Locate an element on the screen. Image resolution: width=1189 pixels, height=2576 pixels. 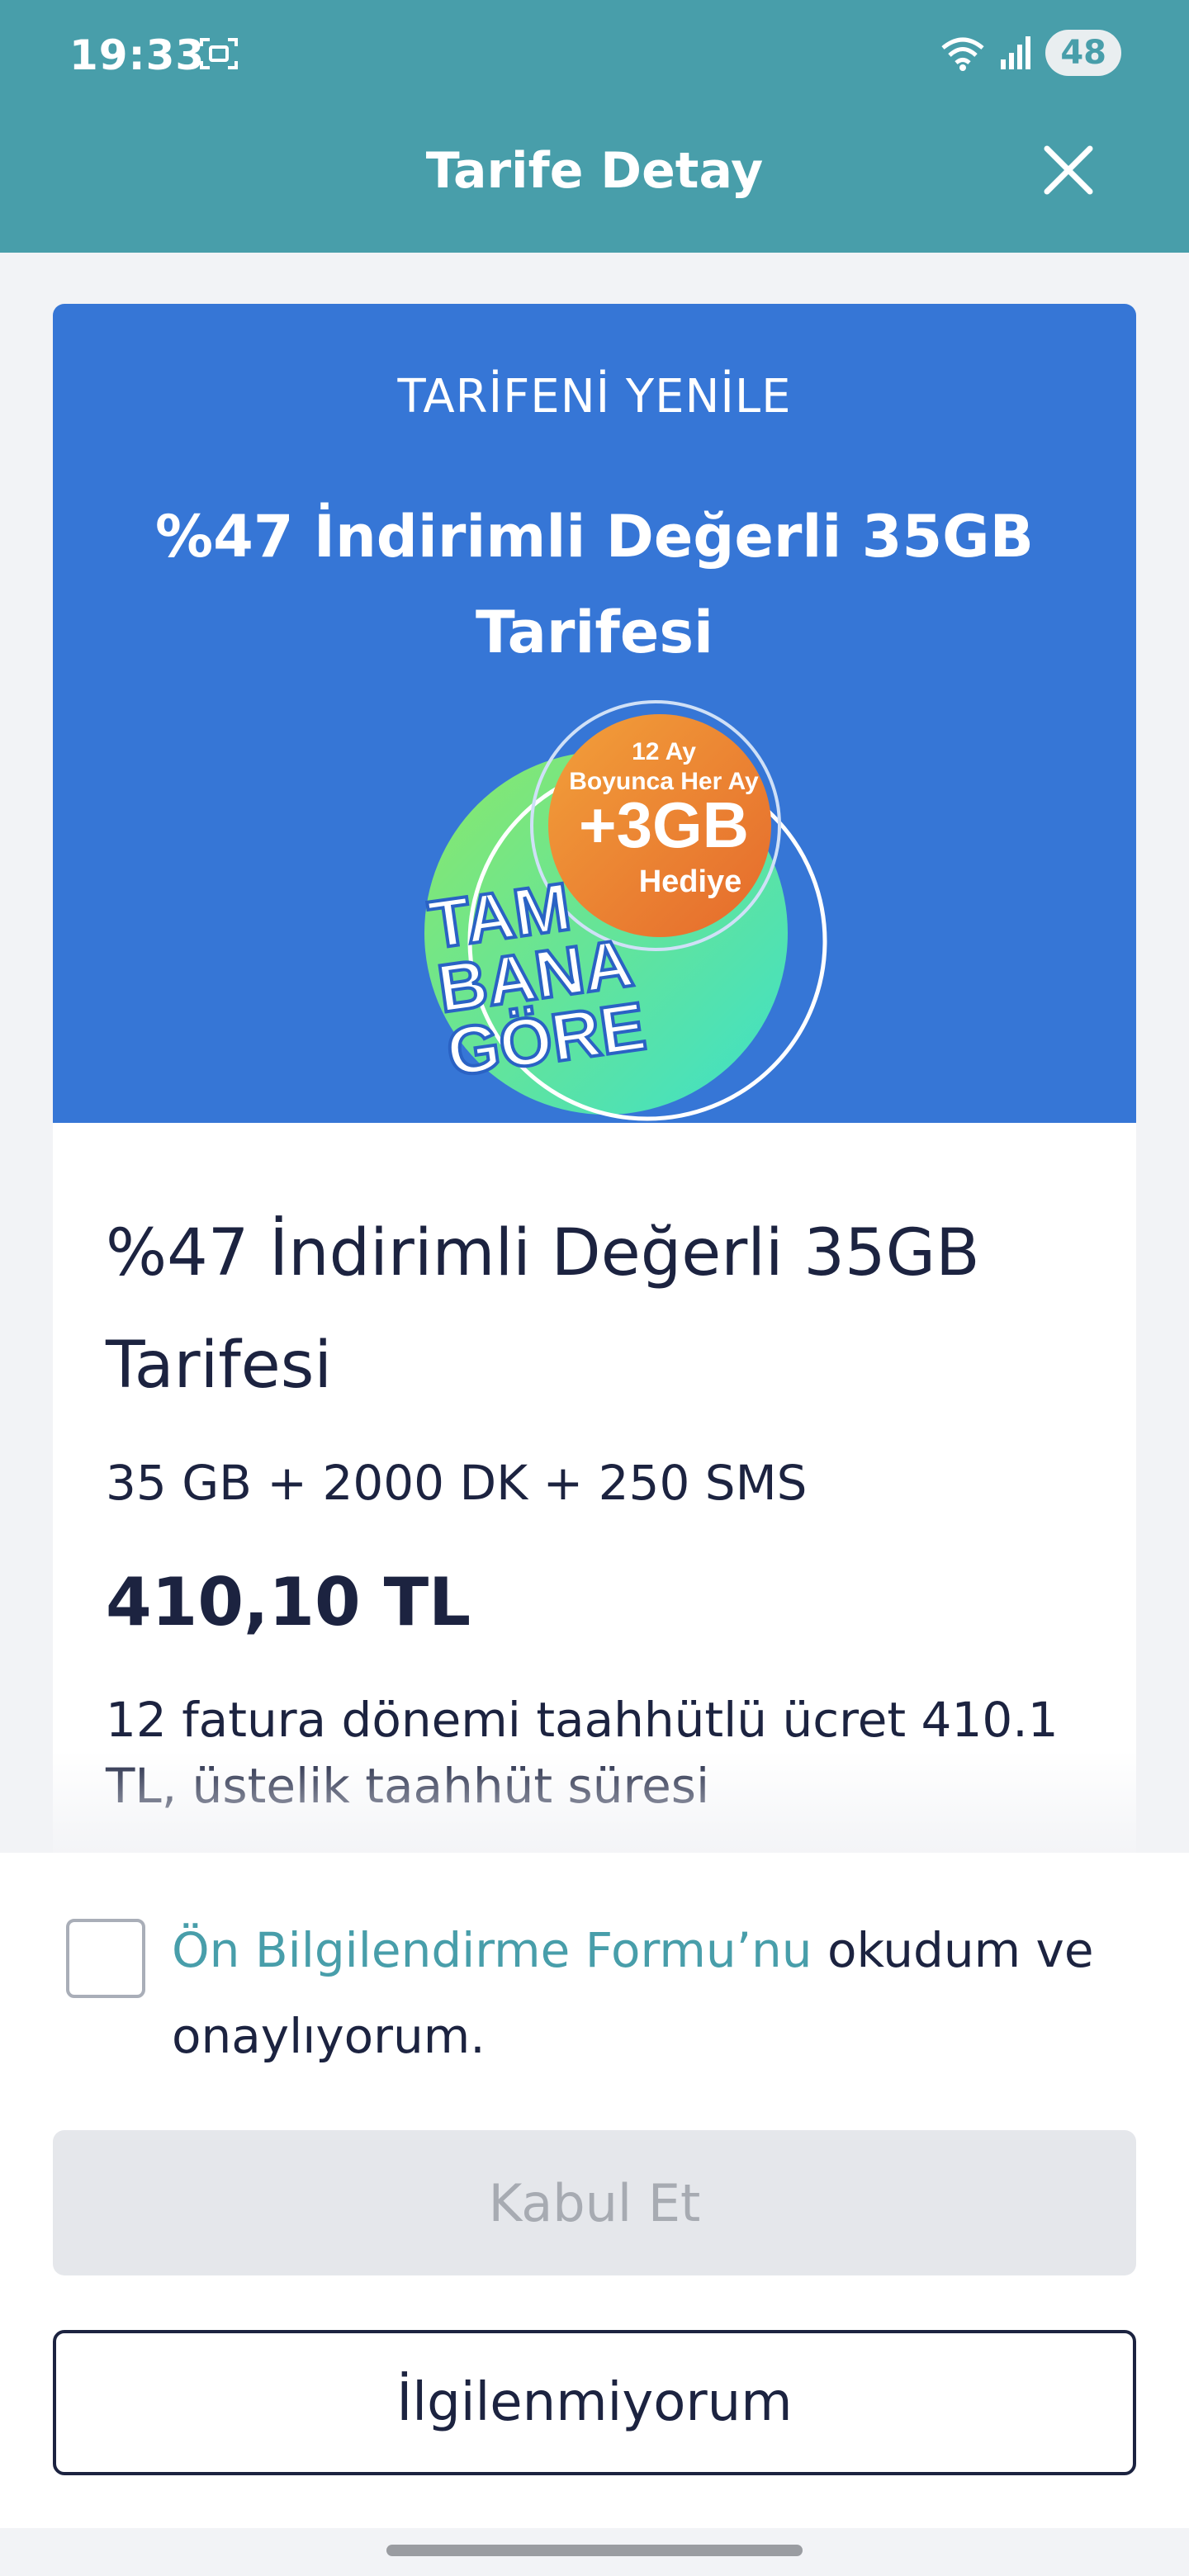
status-icons: 48 is located at coordinates (1030, 53).